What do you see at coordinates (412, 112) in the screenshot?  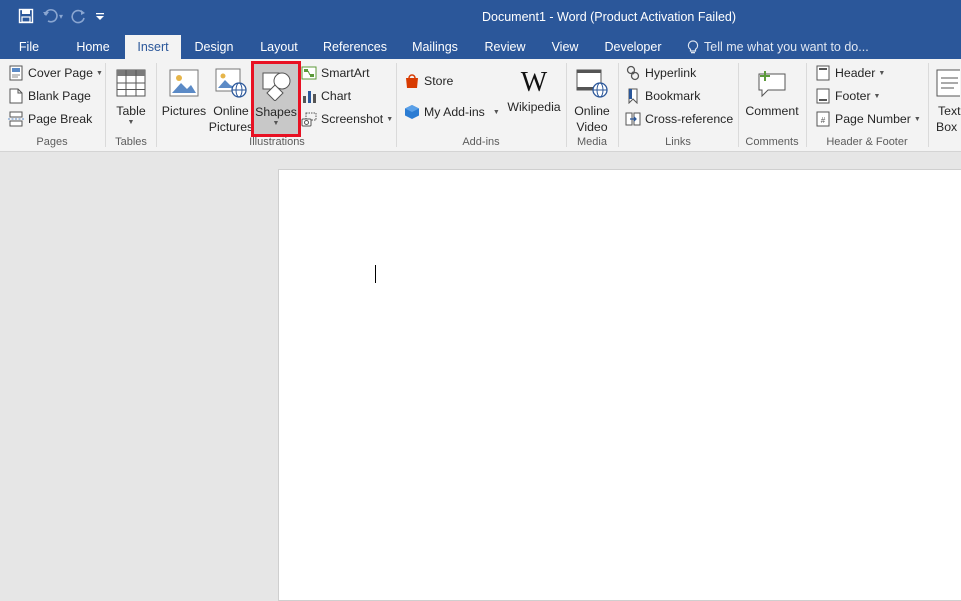 I see `my-addins-icon` at bounding box center [412, 112].